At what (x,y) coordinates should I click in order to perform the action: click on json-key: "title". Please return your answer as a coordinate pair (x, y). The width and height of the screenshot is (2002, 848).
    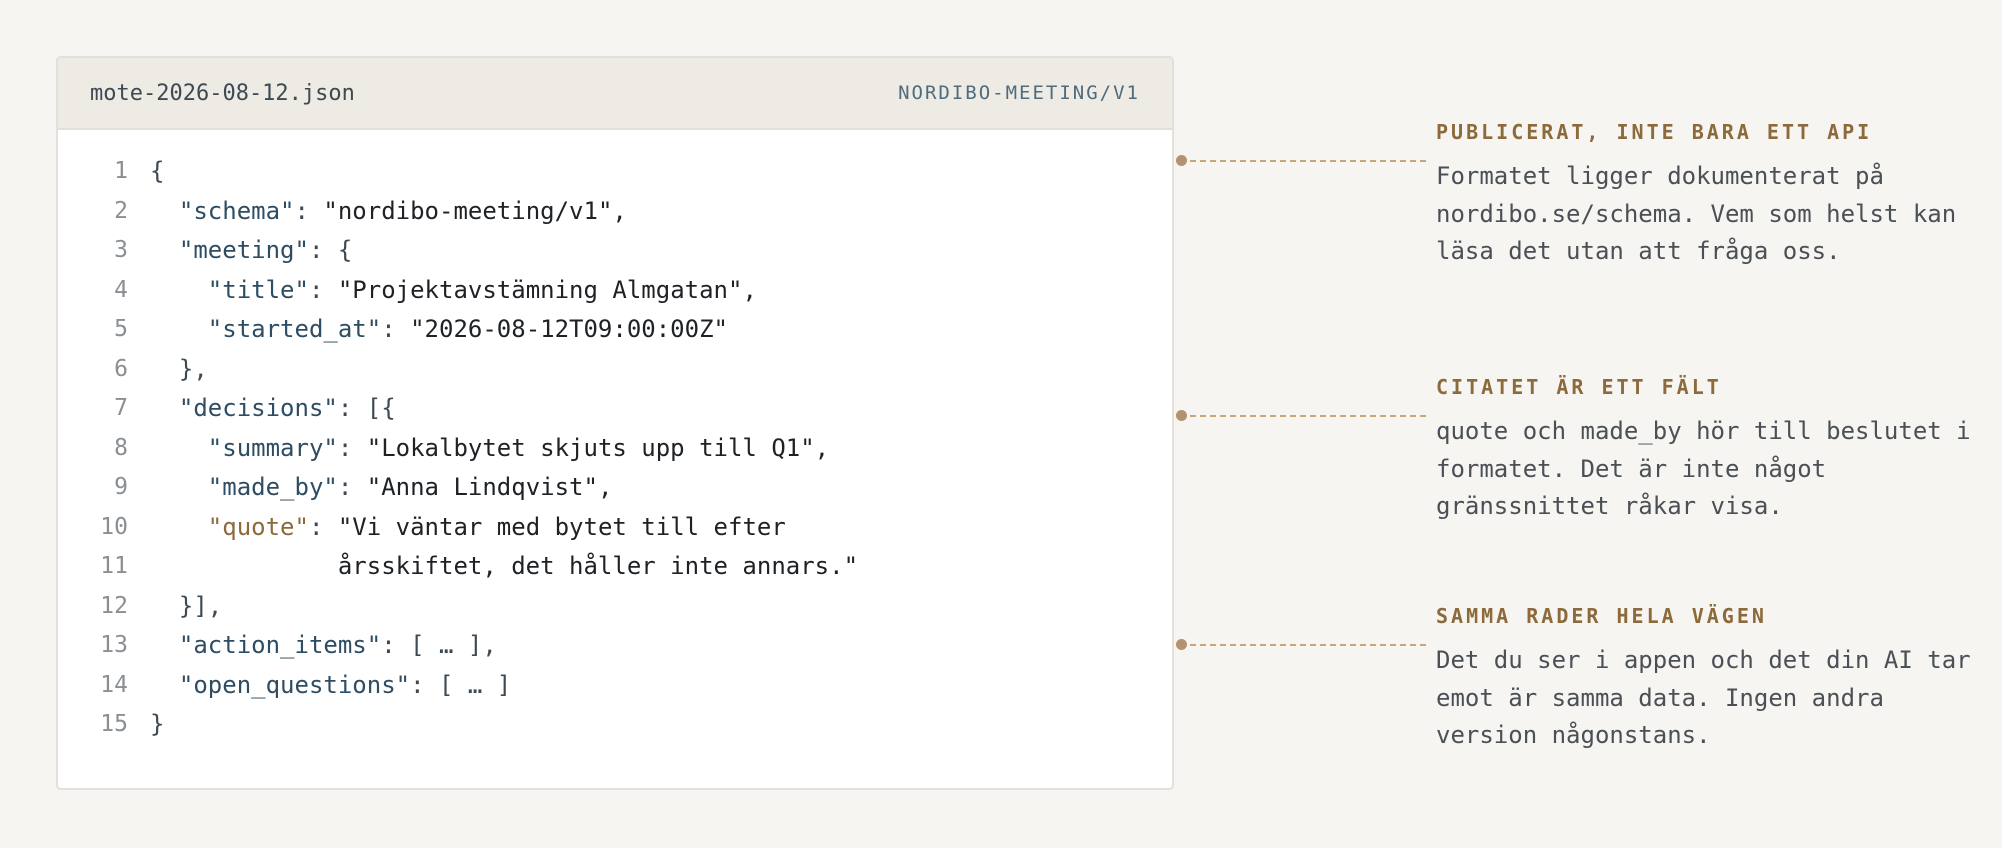
    Looking at the image, I should click on (258, 289).